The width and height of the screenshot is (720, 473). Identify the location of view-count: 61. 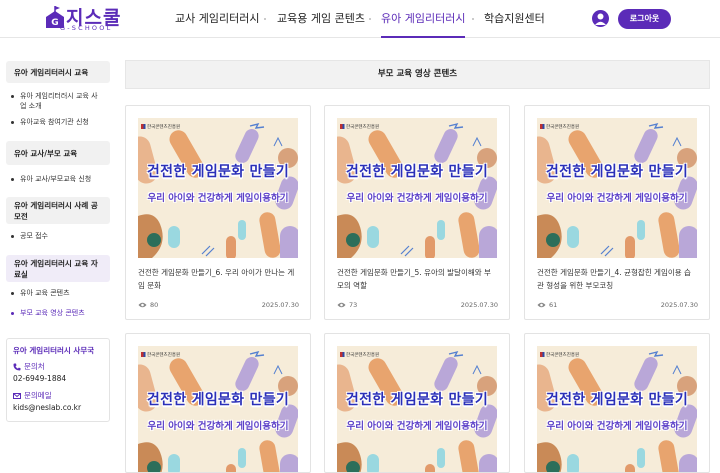
(547, 305).